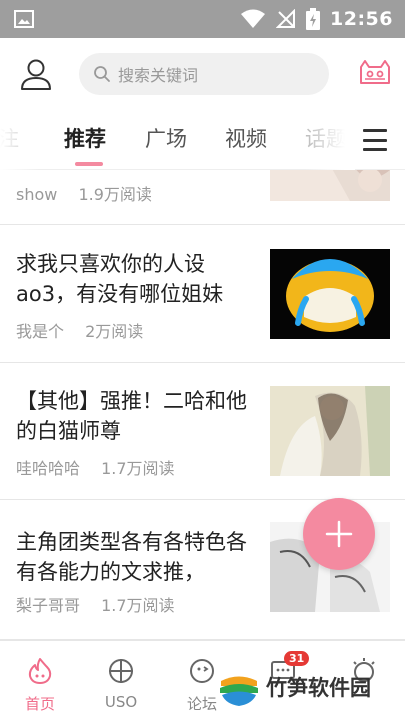  What do you see at coordinates (313, 19) in the screenshot?
I see `battery-charging-icon` at bounding box center [313, 19].